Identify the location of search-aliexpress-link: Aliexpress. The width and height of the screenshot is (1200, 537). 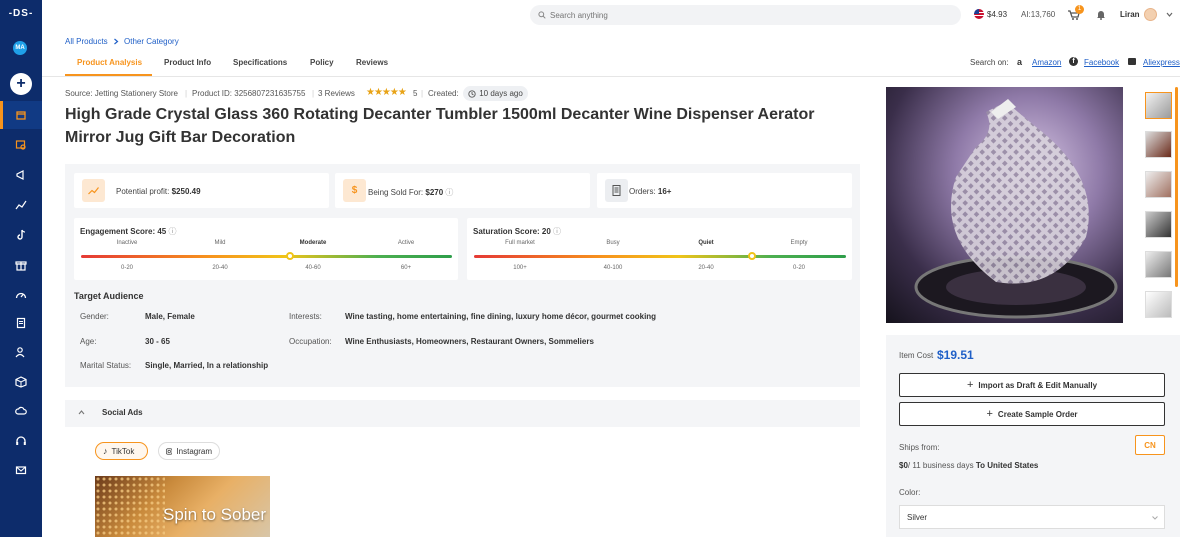
(1161, 62).